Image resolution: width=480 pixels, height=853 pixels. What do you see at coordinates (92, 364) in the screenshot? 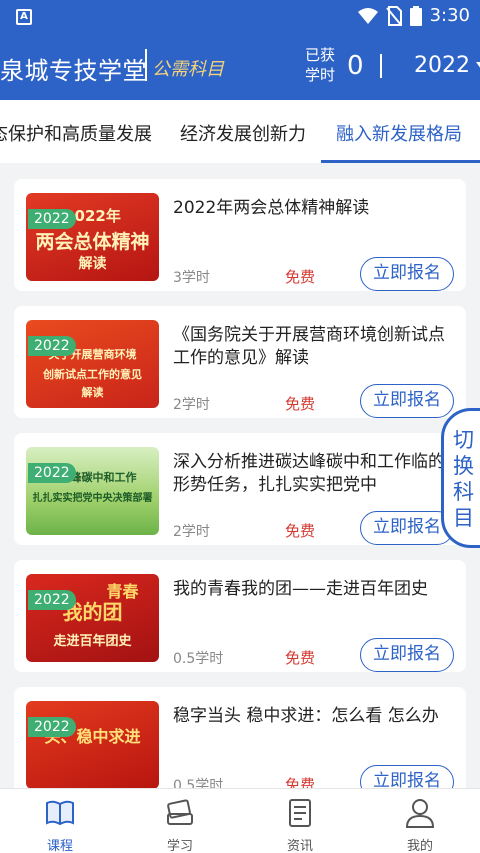
I see `course-thumbnail: 关于开展营商环境 创新试点工作的意见 解读 2022` at bounding box center [92, 364].